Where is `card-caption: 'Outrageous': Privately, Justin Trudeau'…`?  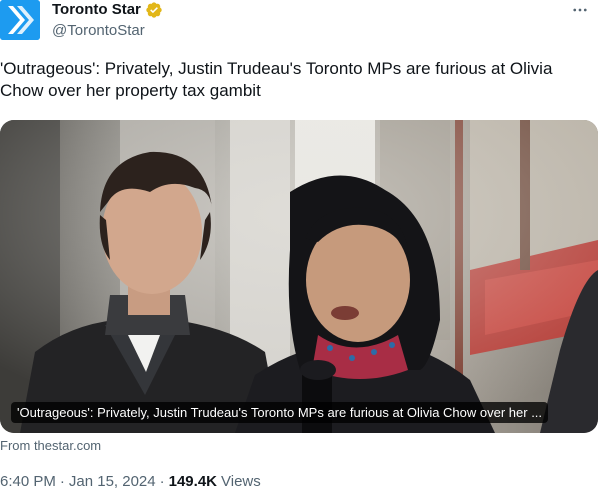
card-caption: 'Outrageous': Privately, Justin Trudeau'… is located at coordinates (280, 412).